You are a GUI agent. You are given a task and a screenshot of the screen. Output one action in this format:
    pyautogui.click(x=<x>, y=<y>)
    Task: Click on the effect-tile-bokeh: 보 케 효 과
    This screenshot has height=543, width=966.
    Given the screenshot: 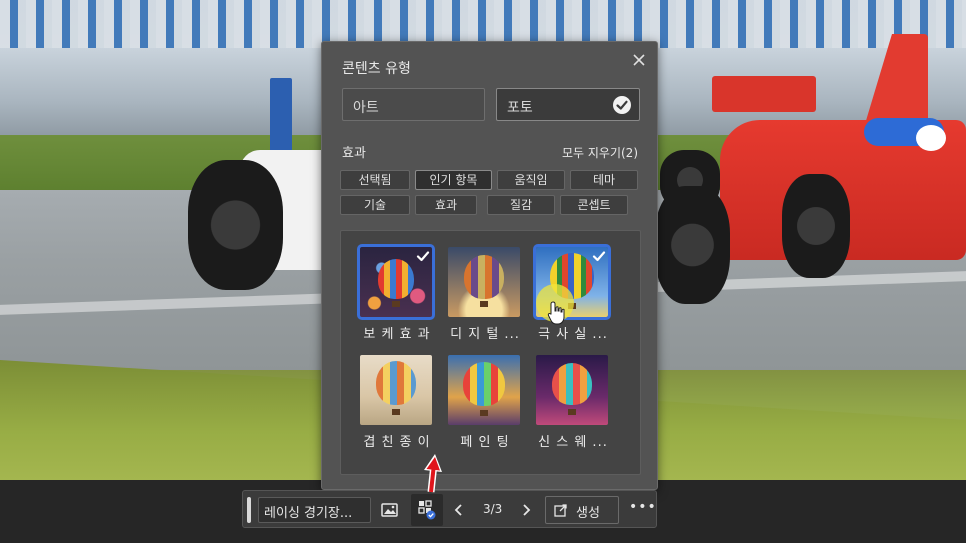 What is the action you would take?
    pyautogui.click(x=396, y=293)
    